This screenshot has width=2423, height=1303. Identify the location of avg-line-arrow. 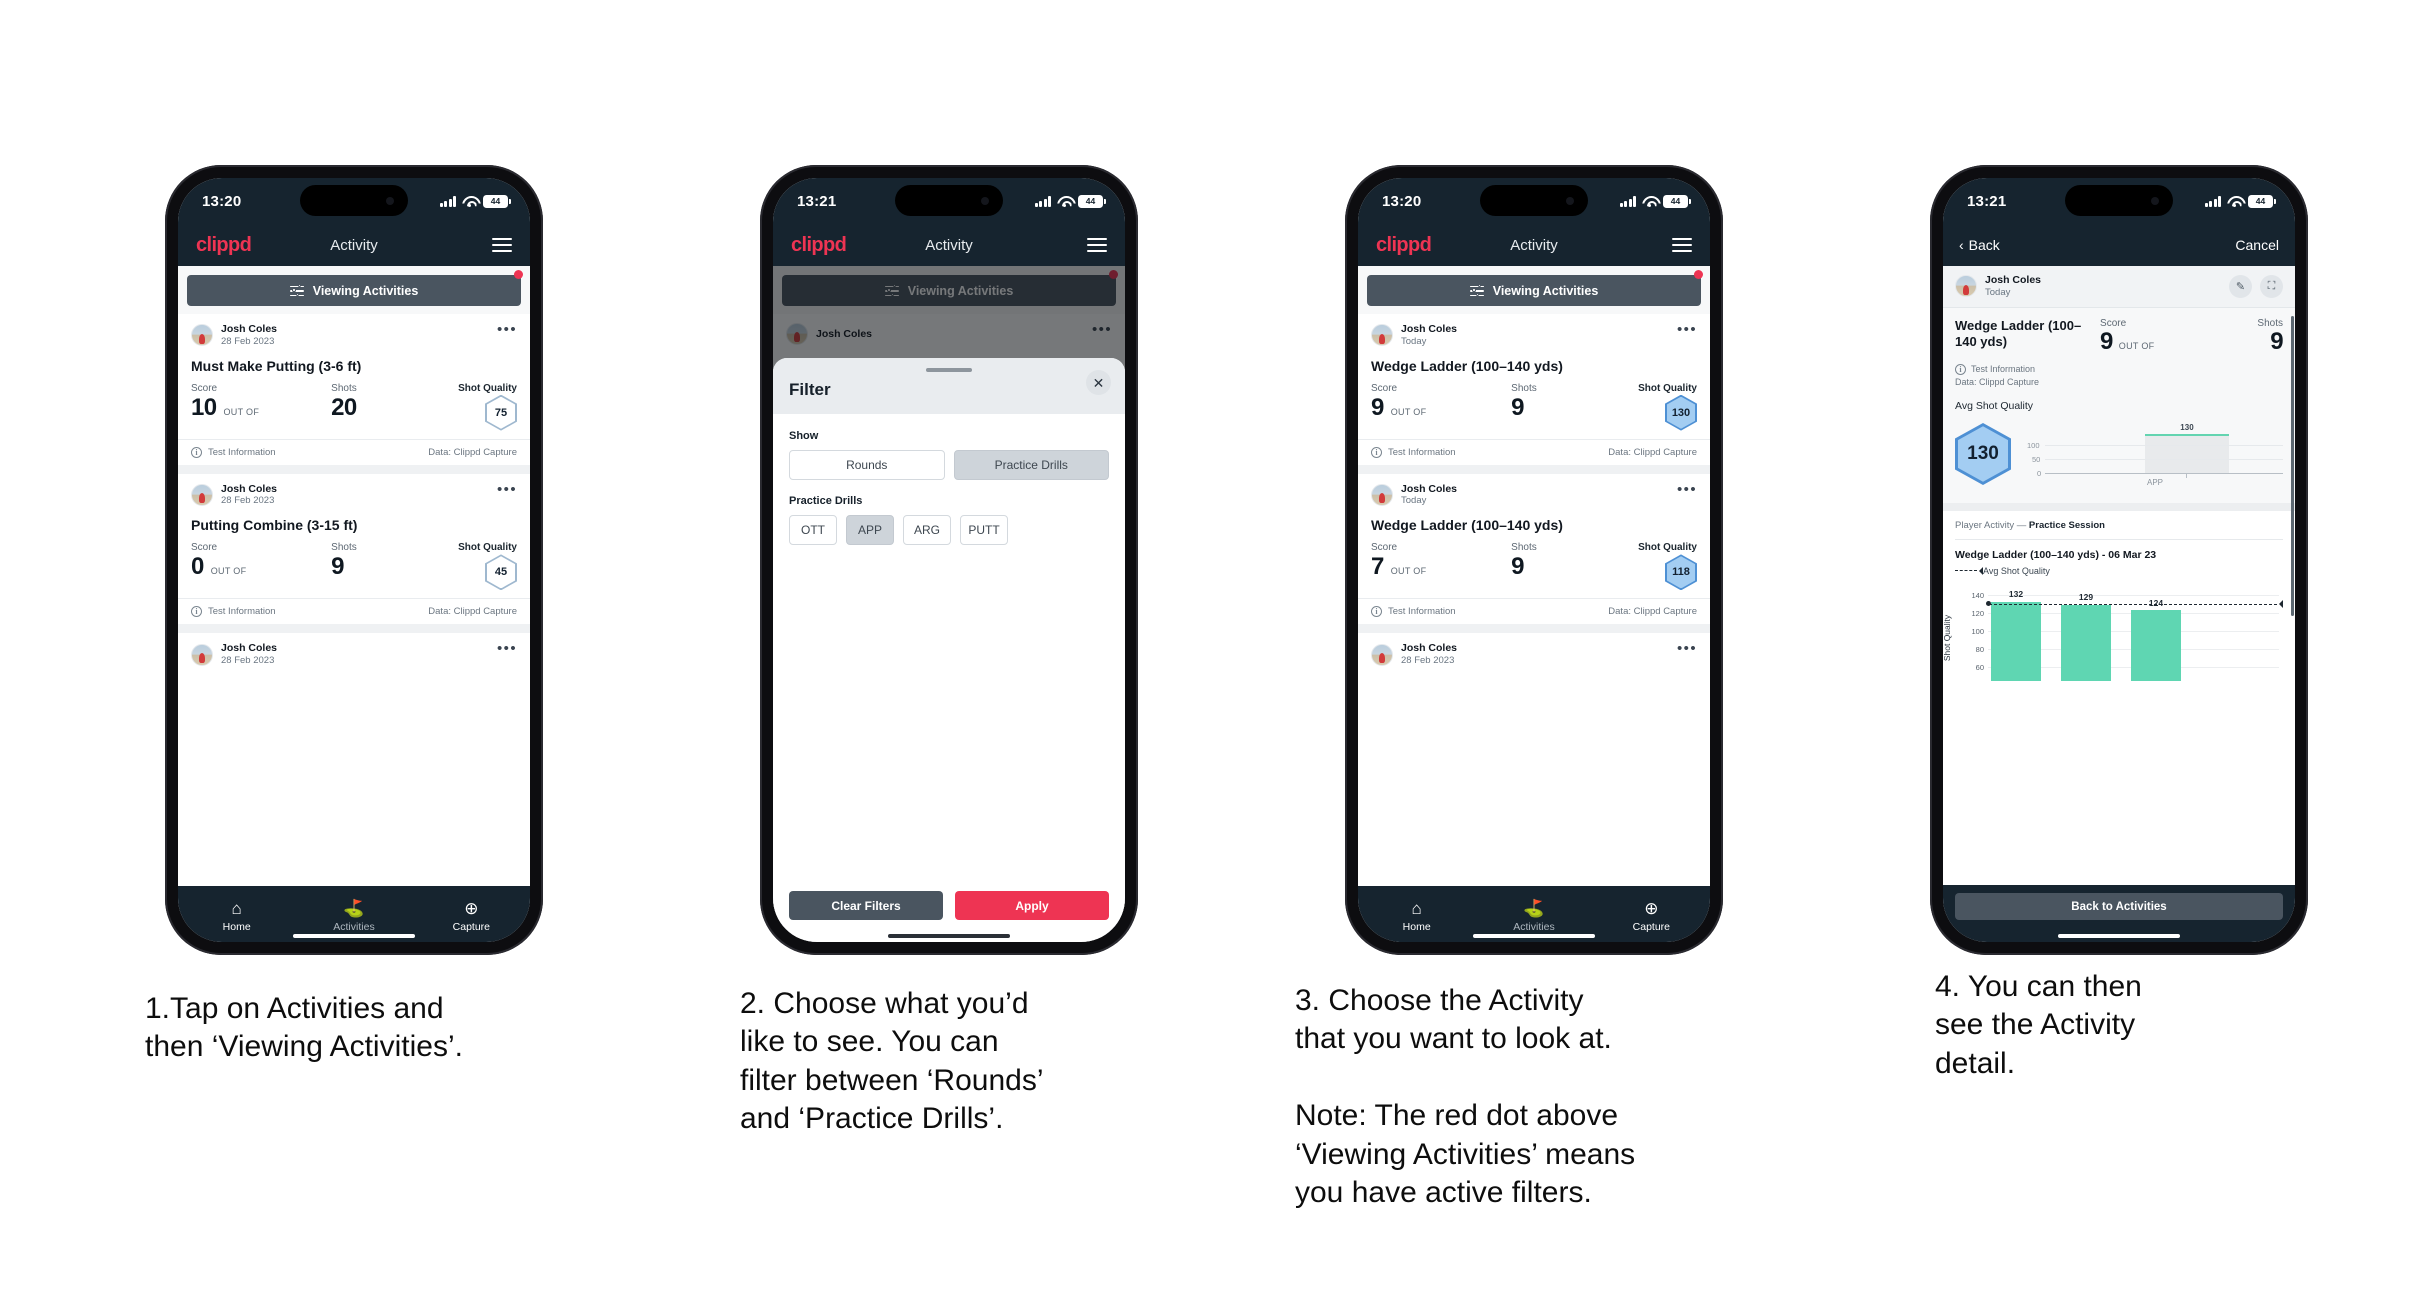
(2279, 603).